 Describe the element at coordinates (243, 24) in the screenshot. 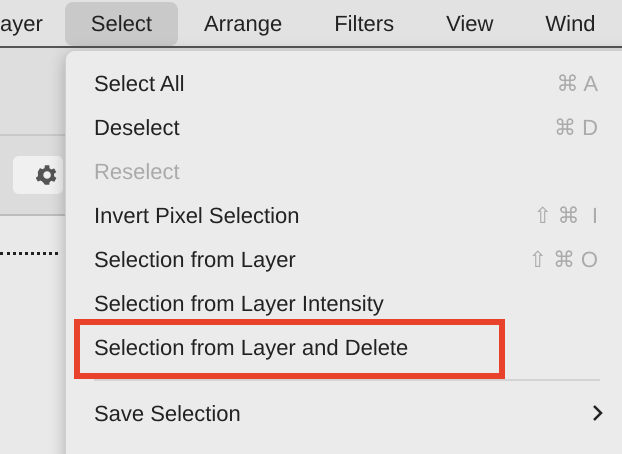

I see `menu-bar-item: Arrange` at that location.